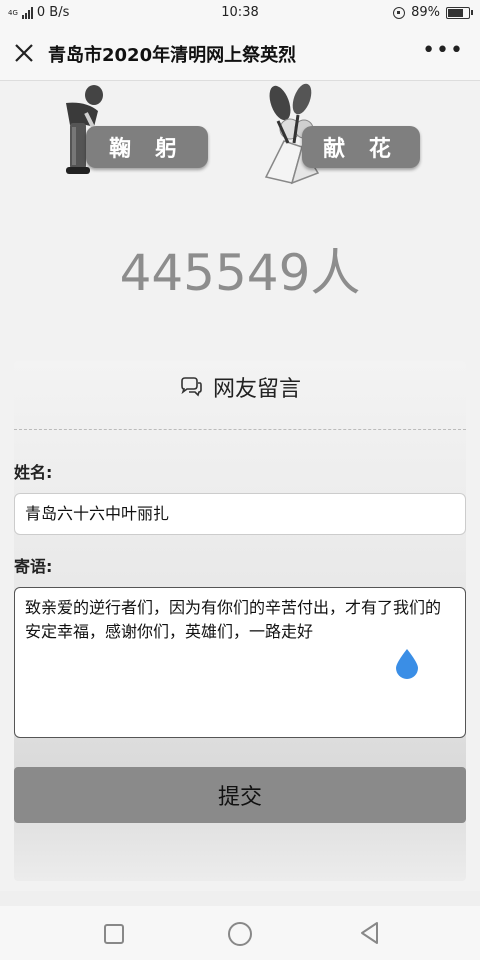  What do you see at coordinates (172, 55) in the screenshot?
I see `page-title: 青岛市2020年清明网上祭英烈` at bounding box center [172, 55].